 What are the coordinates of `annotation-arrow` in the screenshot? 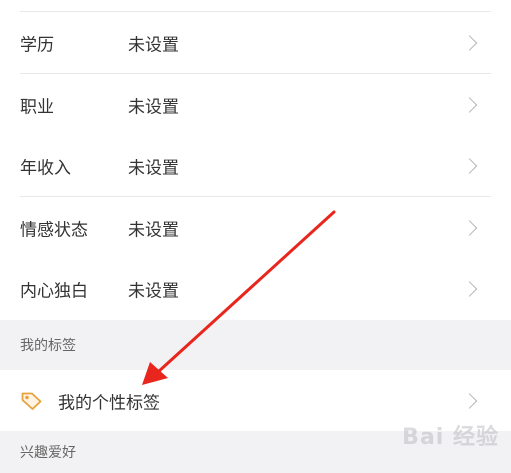 It's located at (239, 297).